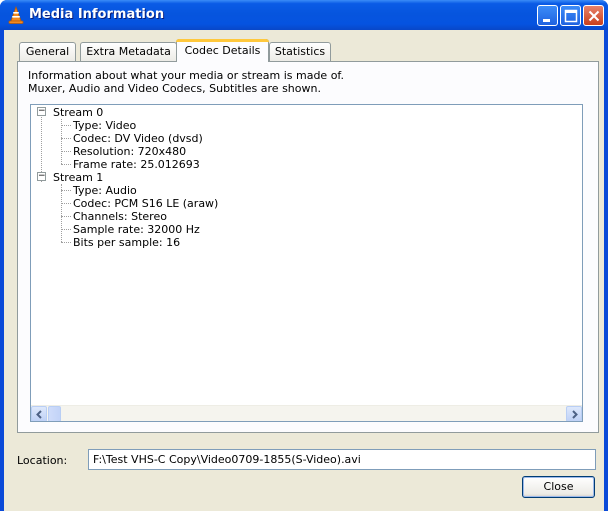 This screenshot has width=608, height=511. I want to click on stream-1-label: Stream 1, so click(78, 177).